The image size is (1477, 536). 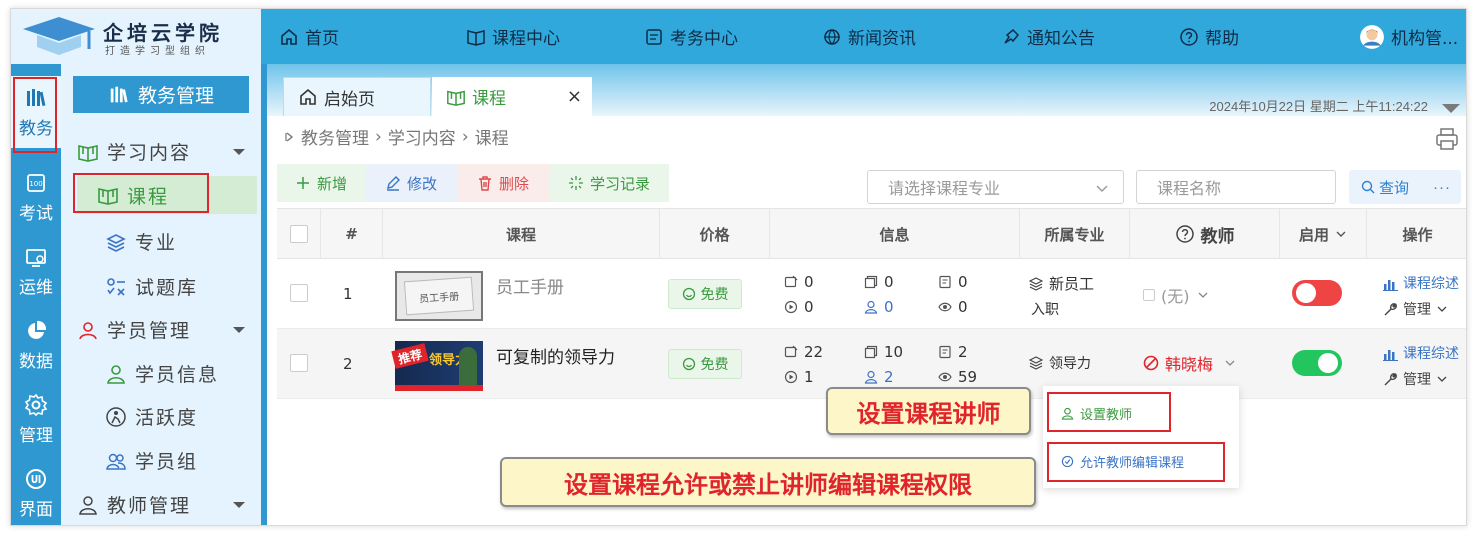 I want to click on nav-help: 帮助, so click(x=1209, y=36).